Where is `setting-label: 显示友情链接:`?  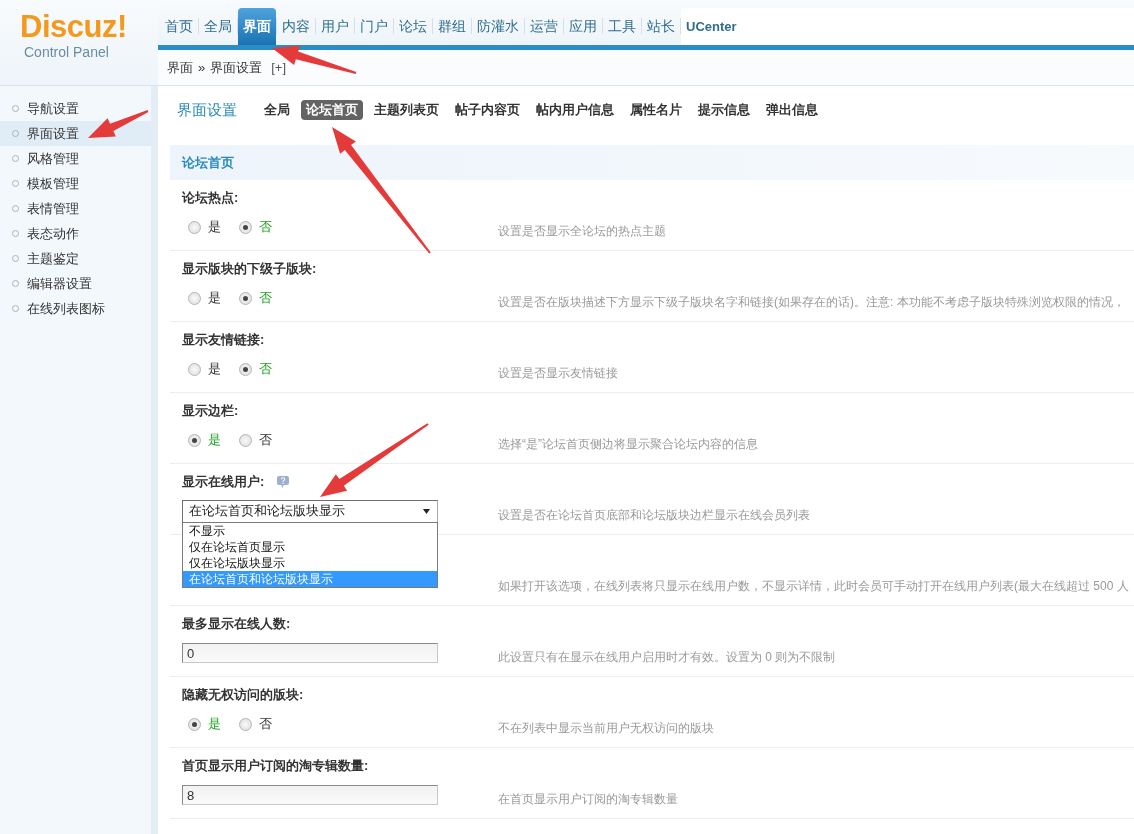 setting-label: 显示友情链接: is located at coordinates (223, 340).